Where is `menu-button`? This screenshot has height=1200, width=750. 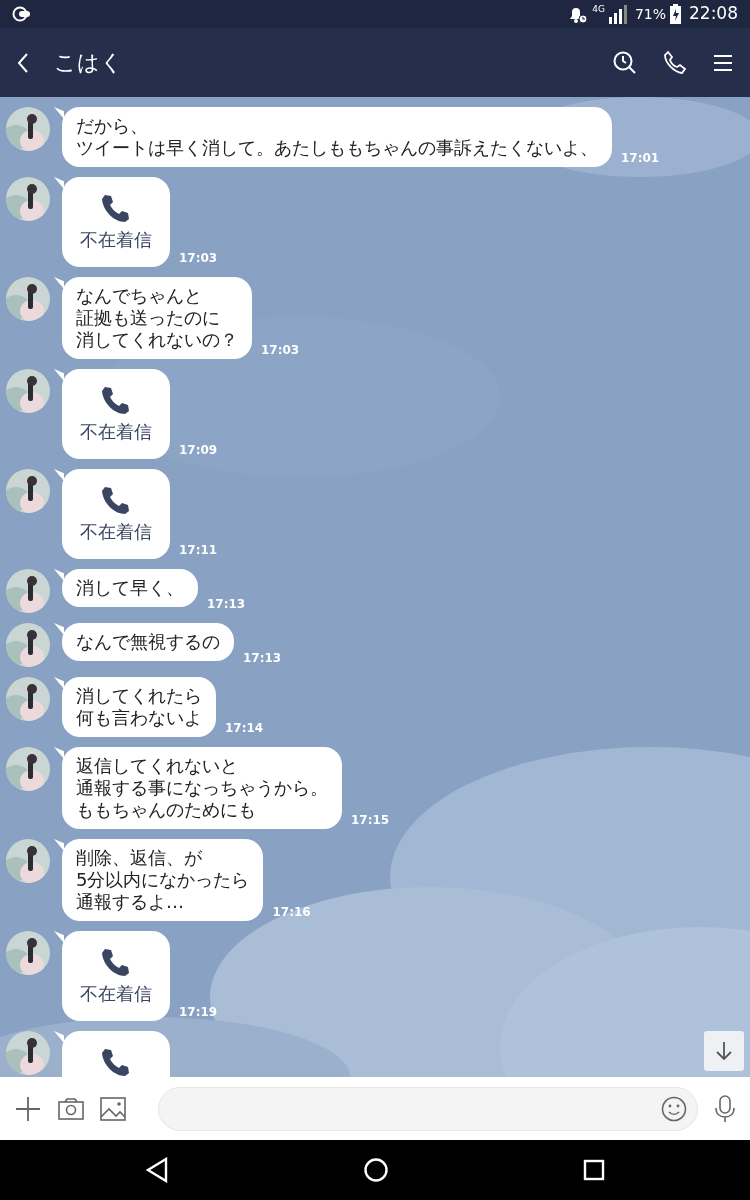 menu-button is located at coordinates (723, 62).